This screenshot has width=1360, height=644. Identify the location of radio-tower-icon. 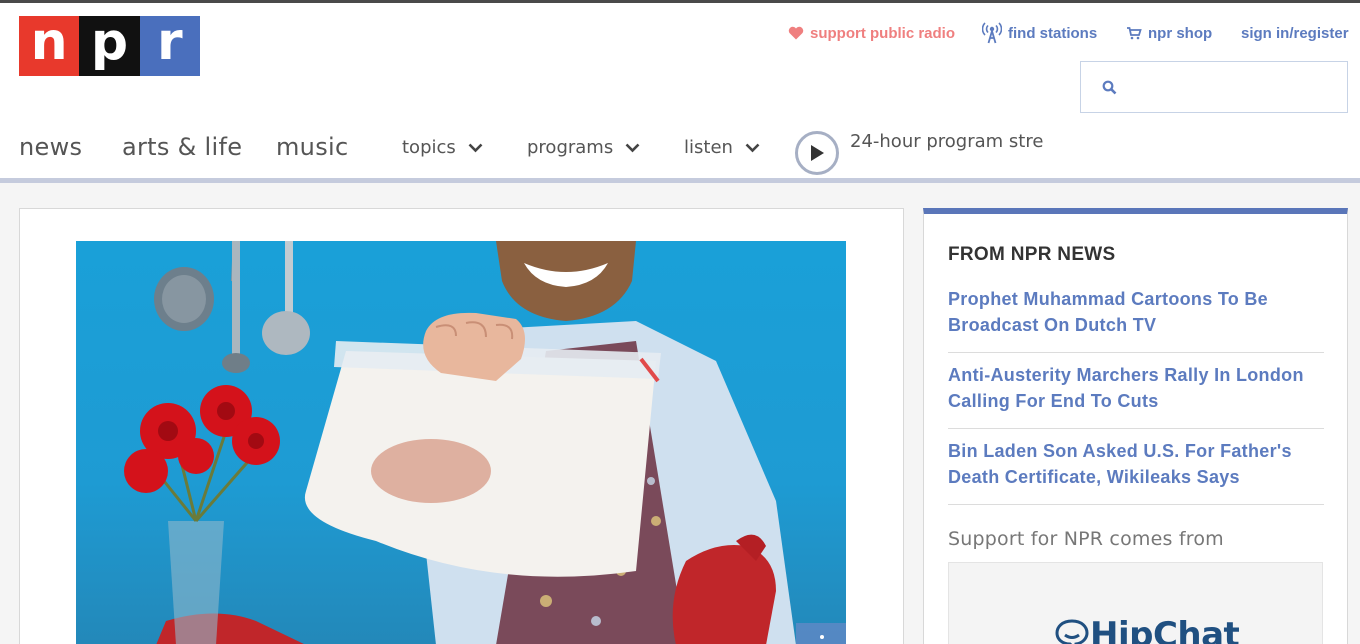
(992, 33).